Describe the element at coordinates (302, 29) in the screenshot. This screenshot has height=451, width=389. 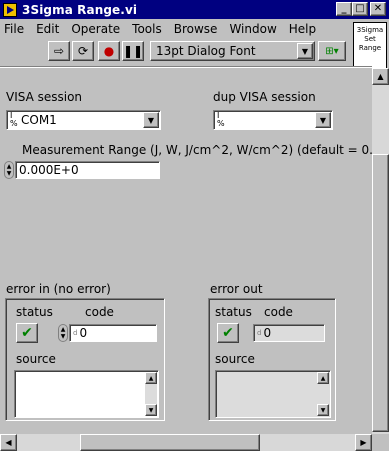
I see `menu-help: Help` at that location.